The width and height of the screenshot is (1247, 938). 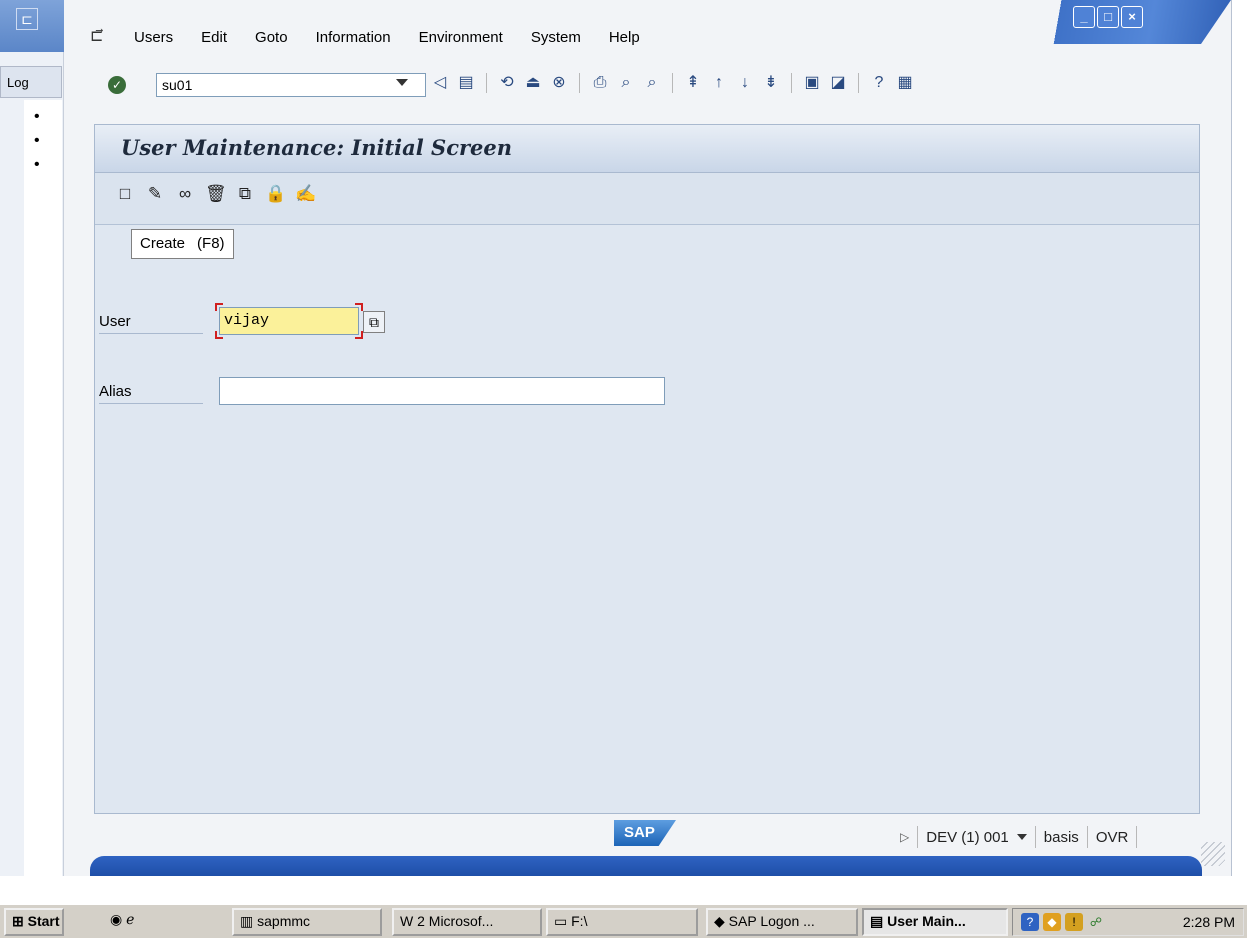 What do you see at coordinates (407, 921) in the screenshot?
I see `word-icon: W` at bounding box center [407, 921].